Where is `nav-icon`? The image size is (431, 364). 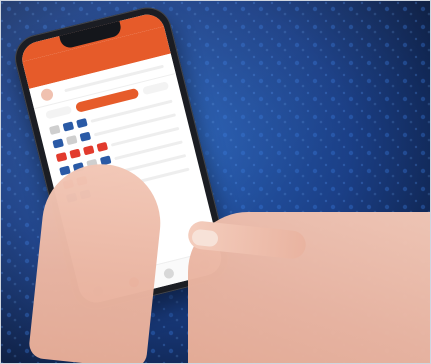
nav-icon is located at coordinates (169, 273).